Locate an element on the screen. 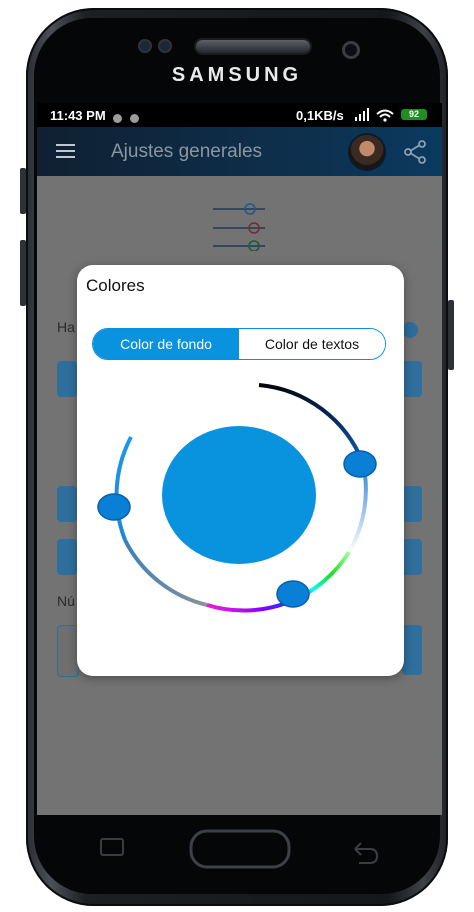  color-preview is located at coordinates (239, 495).